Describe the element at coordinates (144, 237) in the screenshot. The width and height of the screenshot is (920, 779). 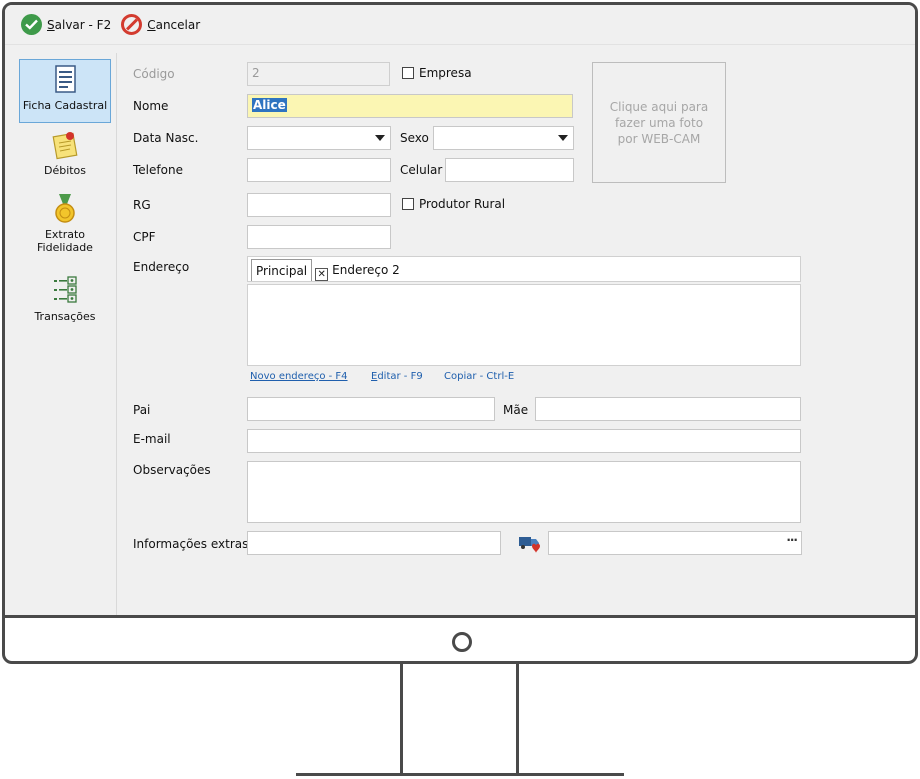
I see `cpf-label: CPF` at that location.